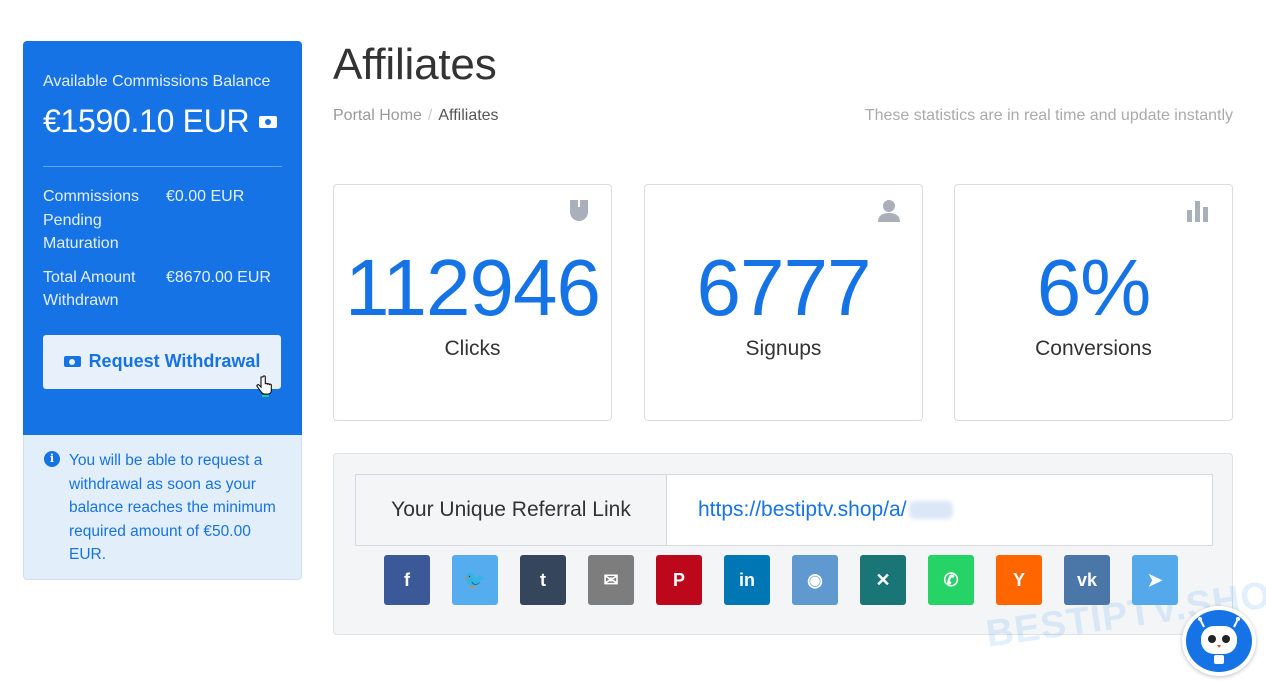 This screenshot has height=682, width=1266. What do you see at coordinates (162, 289) in the screenshot?
I see `total-withdrawn-row: Total Amount Withdrawn €8670.00 EUR` at bounding box center [162, 289].